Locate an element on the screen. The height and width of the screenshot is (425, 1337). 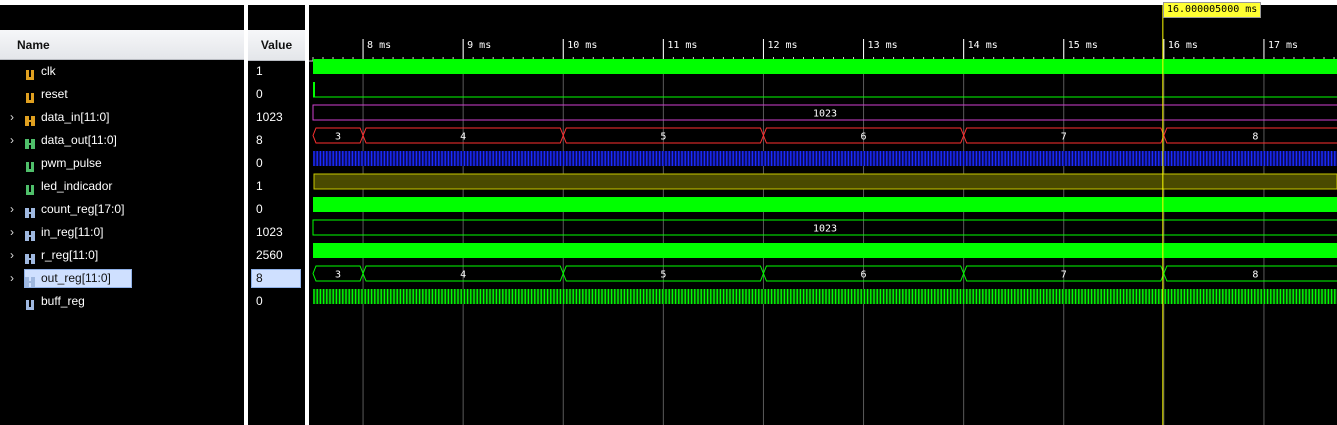
count_reg-waveform is located at coordinates (825, 204).